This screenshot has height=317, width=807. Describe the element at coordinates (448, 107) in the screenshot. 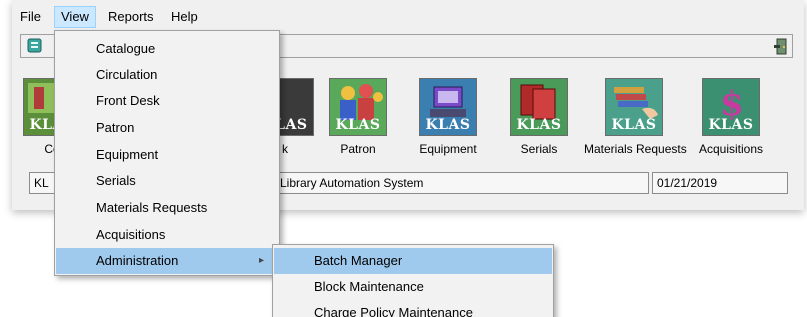

I see `equipment-icon: KLAS` at that location.